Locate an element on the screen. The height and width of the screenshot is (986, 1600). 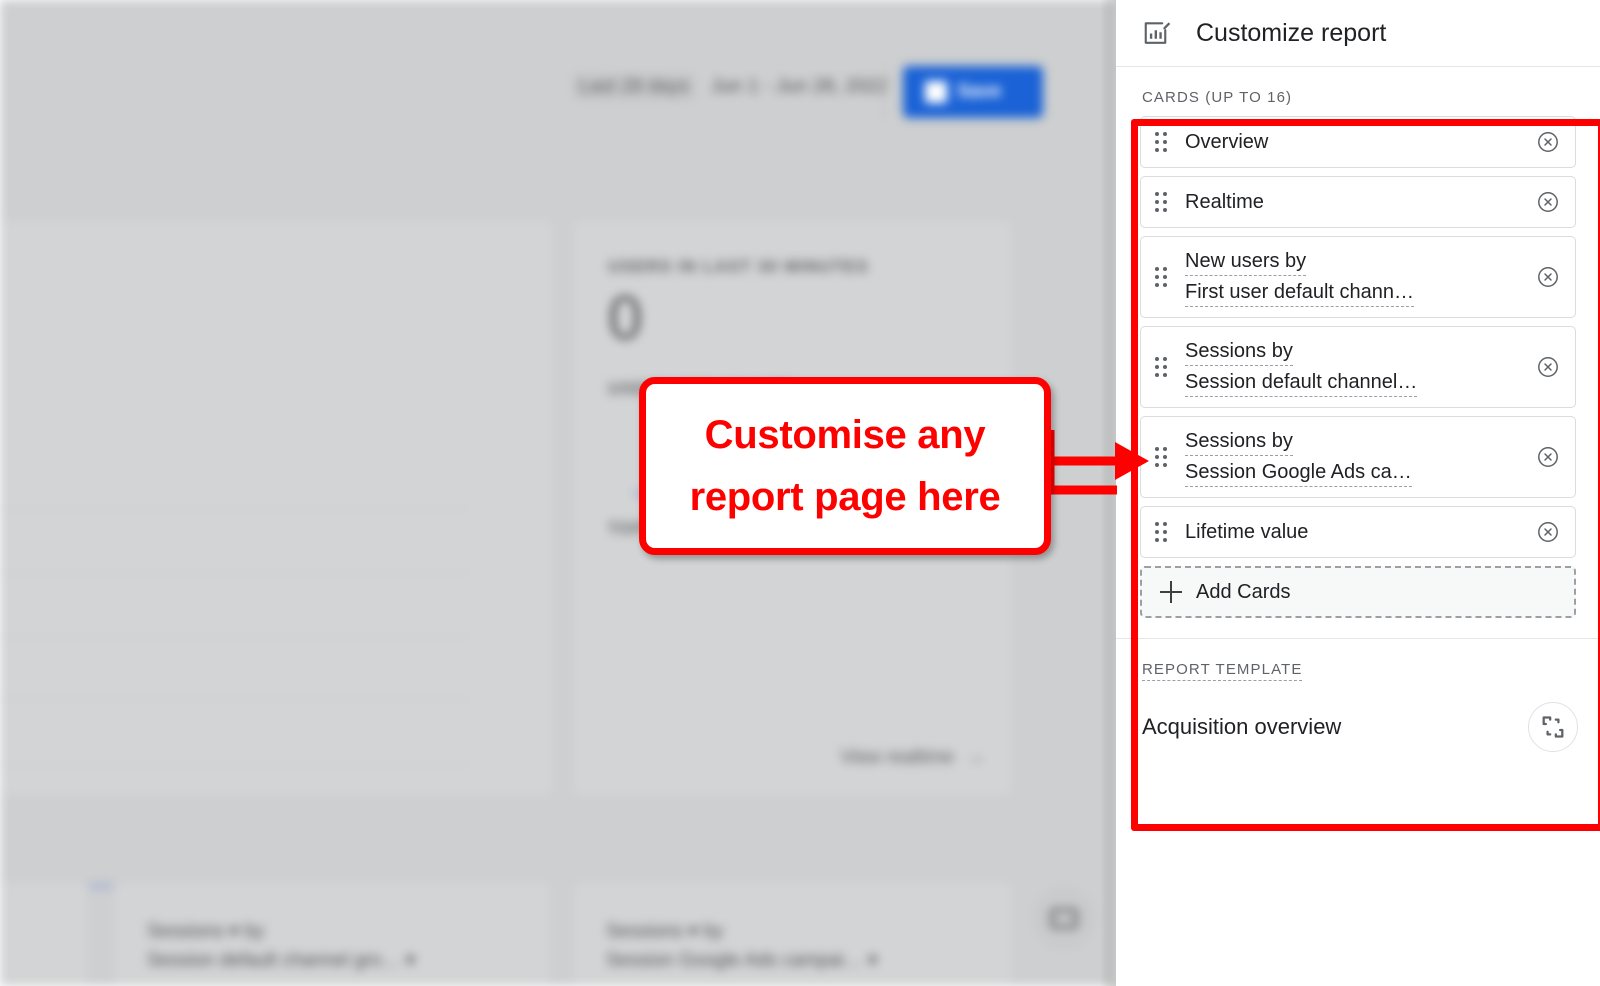
plus-icon is located at coordinates (1171, 592).